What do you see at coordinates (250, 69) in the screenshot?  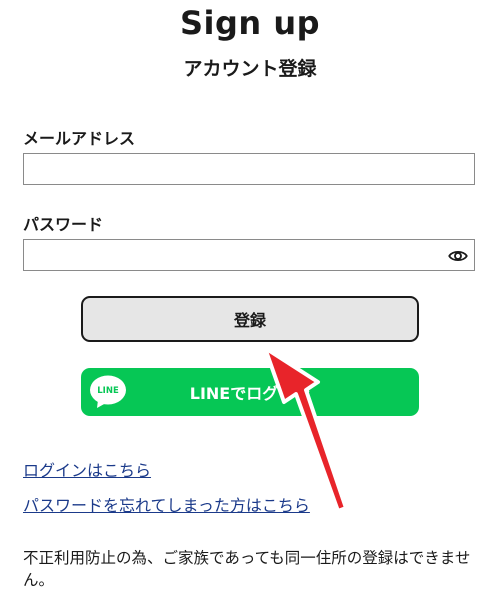 I see `page-subtitle: アカウント登録` at bounding box center [250, 69].